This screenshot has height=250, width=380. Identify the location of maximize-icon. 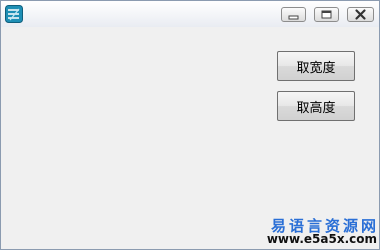
(326, 14).